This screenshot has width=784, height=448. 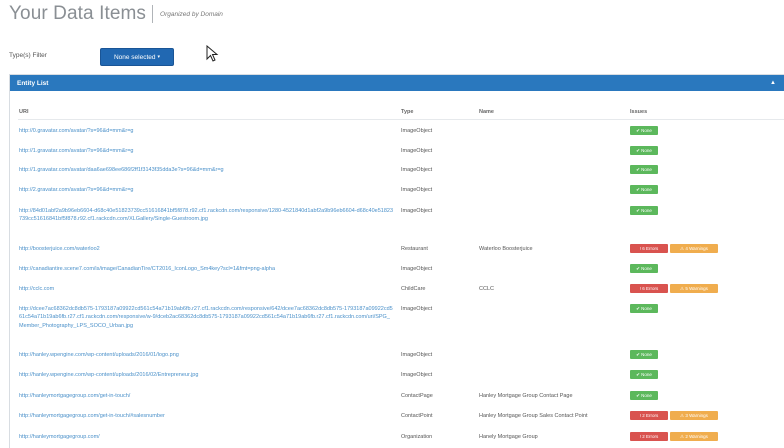 What do you see at coordinates (639, 112) in the screenshot?
I see `column-header-issues: Issues` at bounding box center [639, 112].